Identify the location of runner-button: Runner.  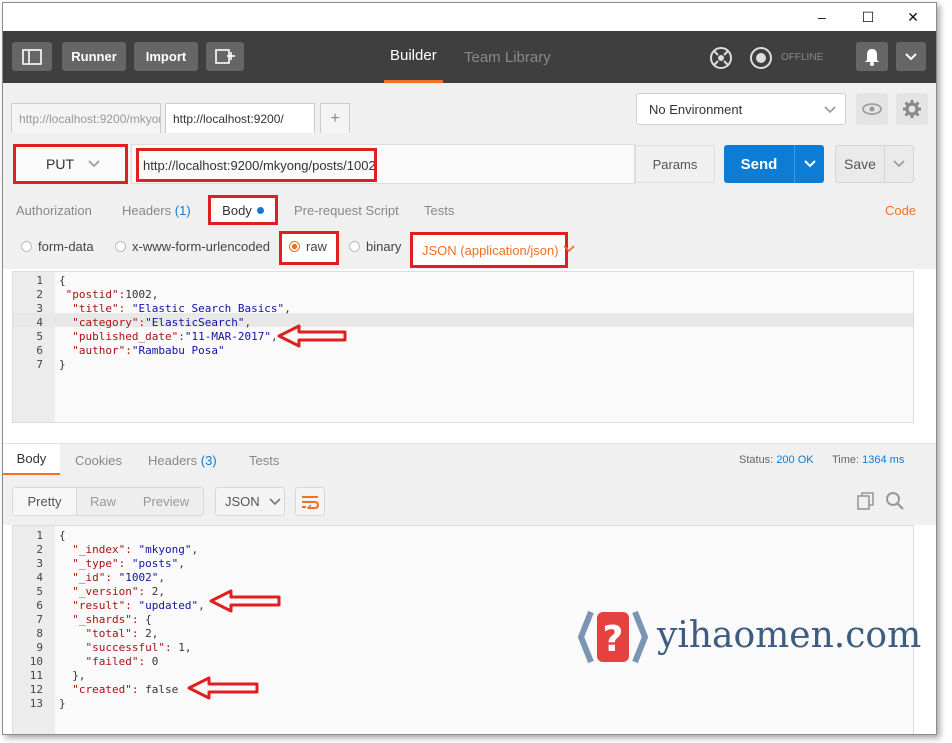
(94, 56).